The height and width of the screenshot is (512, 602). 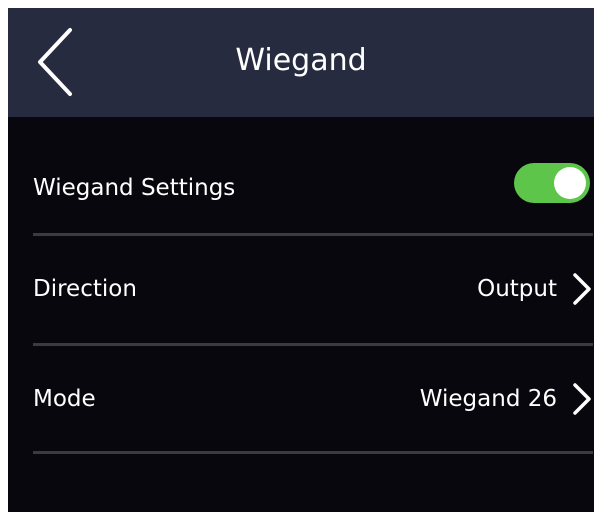 I want to click on back-button, so click(x=56, y=62).